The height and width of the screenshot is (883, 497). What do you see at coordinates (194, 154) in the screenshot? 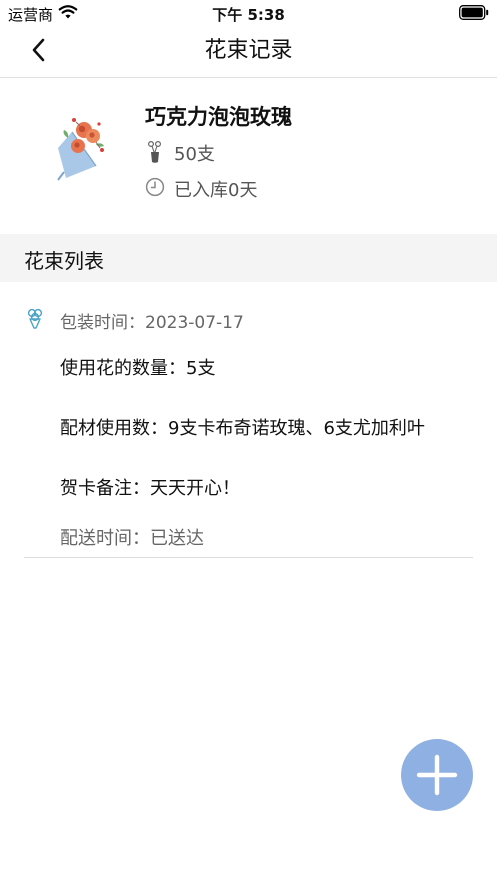
I see `bouquet-count: 50支` at bounding box center [194, 154].